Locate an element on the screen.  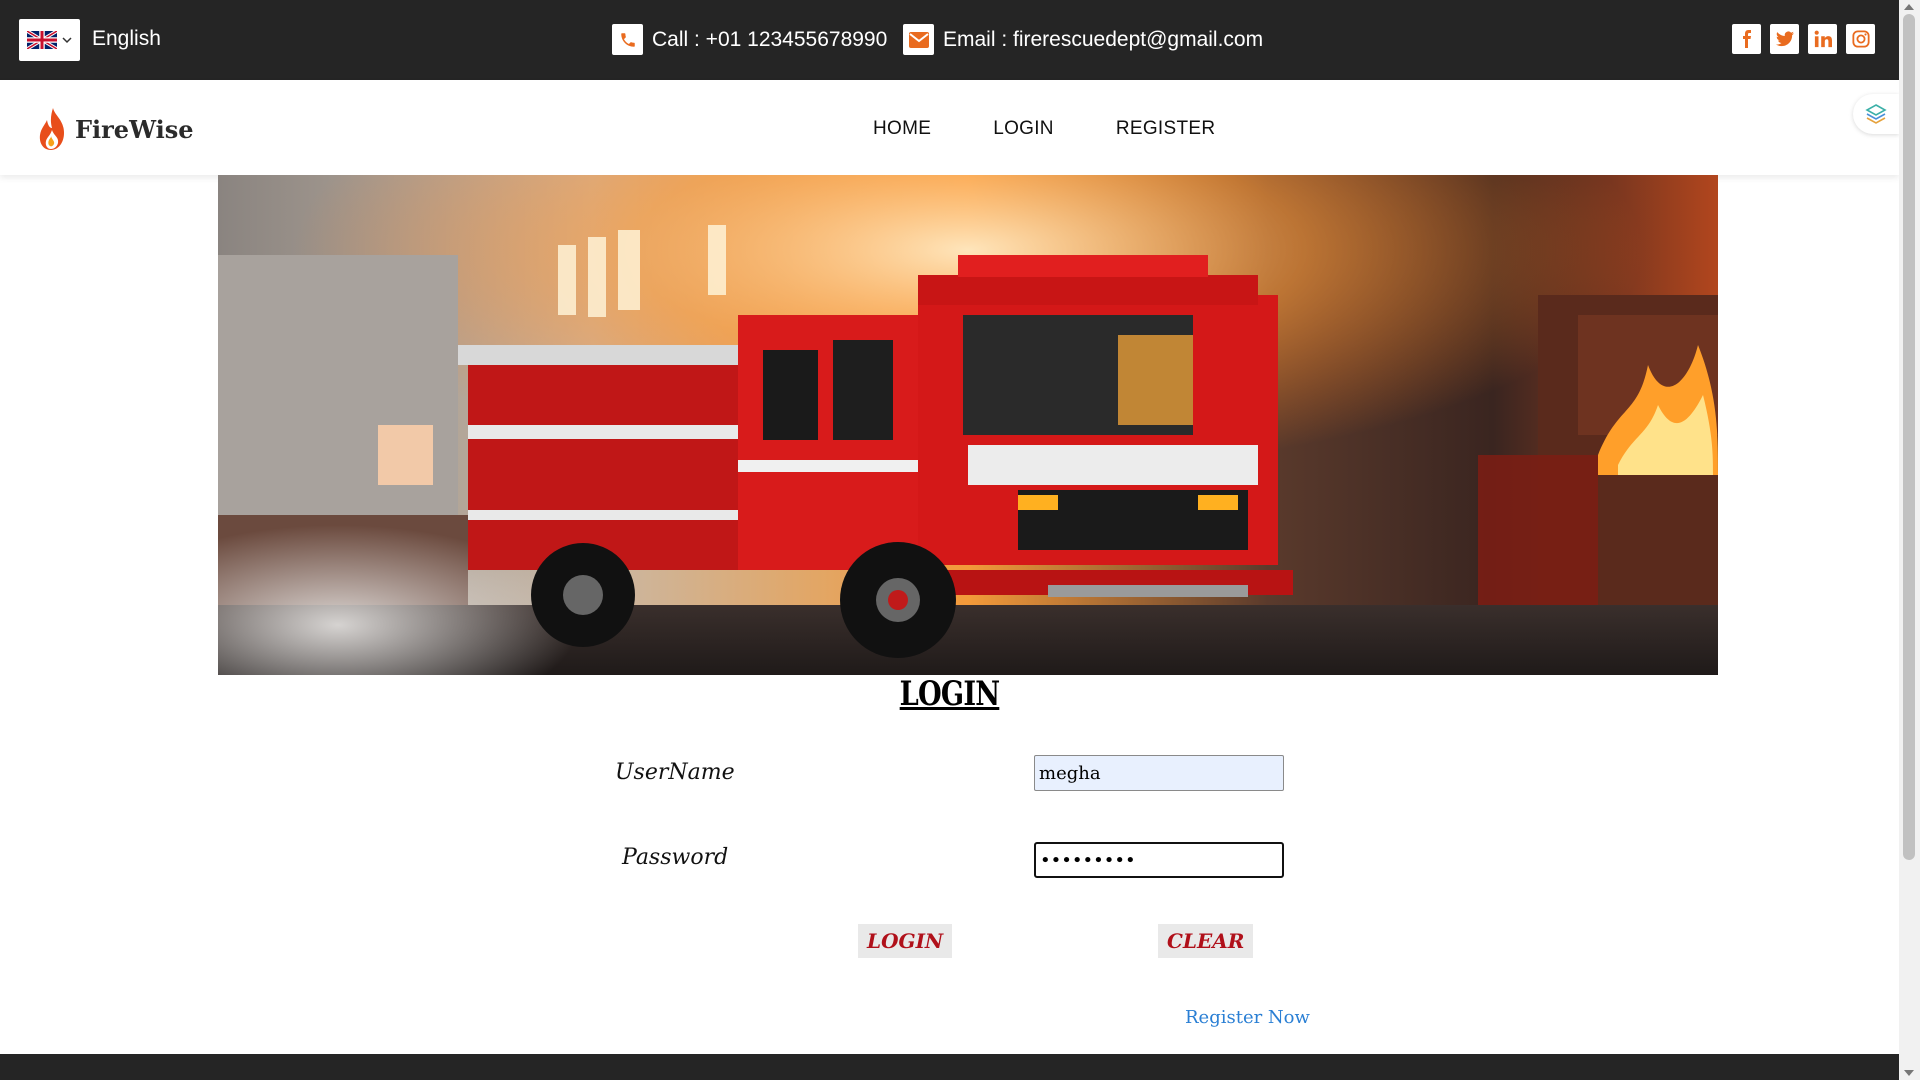
scroll-thumb is located at coordinates (1909, 437).